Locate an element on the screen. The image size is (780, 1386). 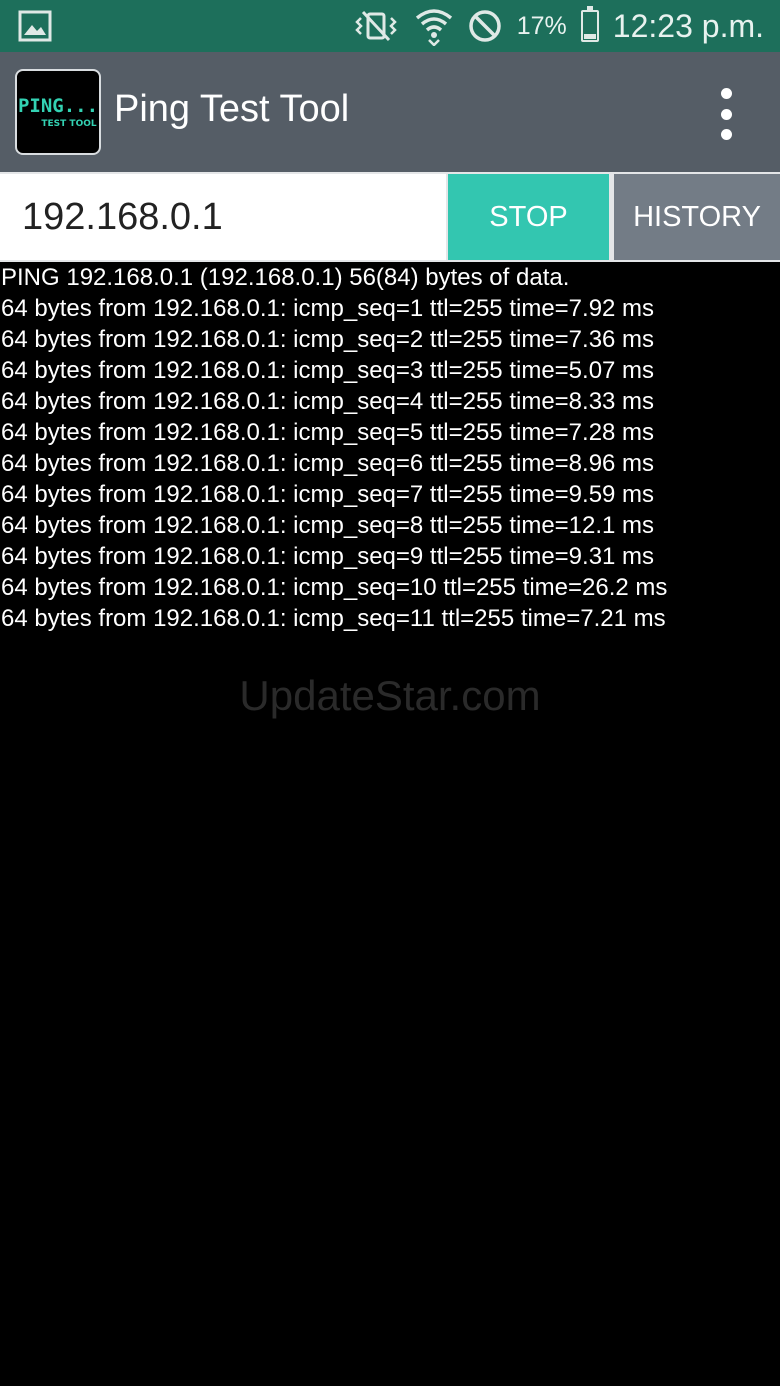
host-input is located at coordinates (223, 217).